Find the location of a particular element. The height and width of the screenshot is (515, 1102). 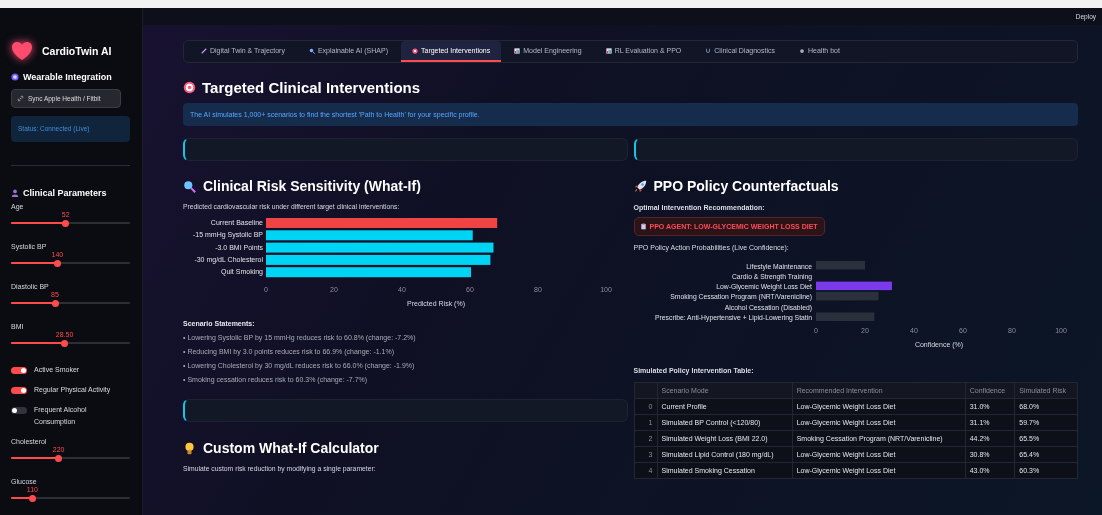

clipboard-icon is located at coordinates (643, 226).